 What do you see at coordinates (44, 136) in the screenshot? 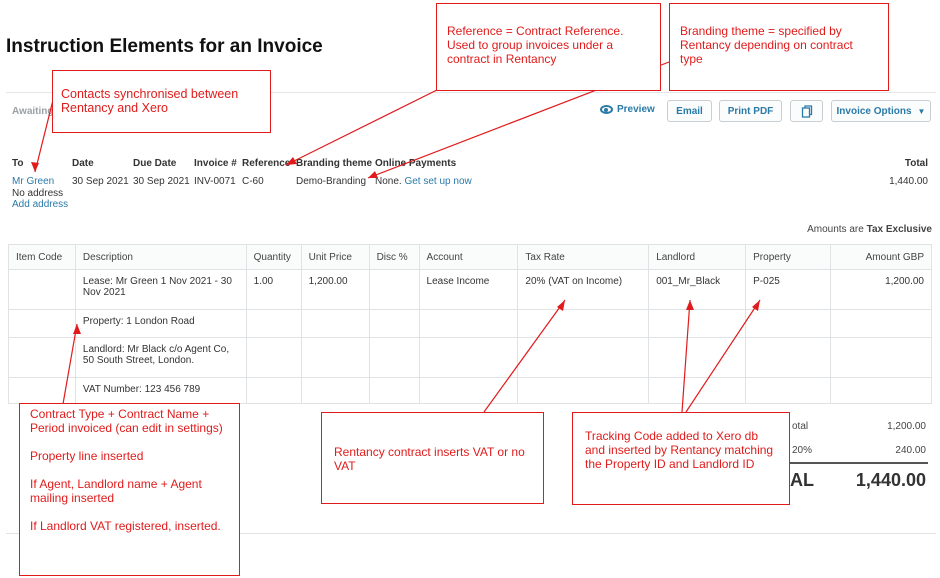
I see `arrow-contacts` at bounding box center [44, 136].